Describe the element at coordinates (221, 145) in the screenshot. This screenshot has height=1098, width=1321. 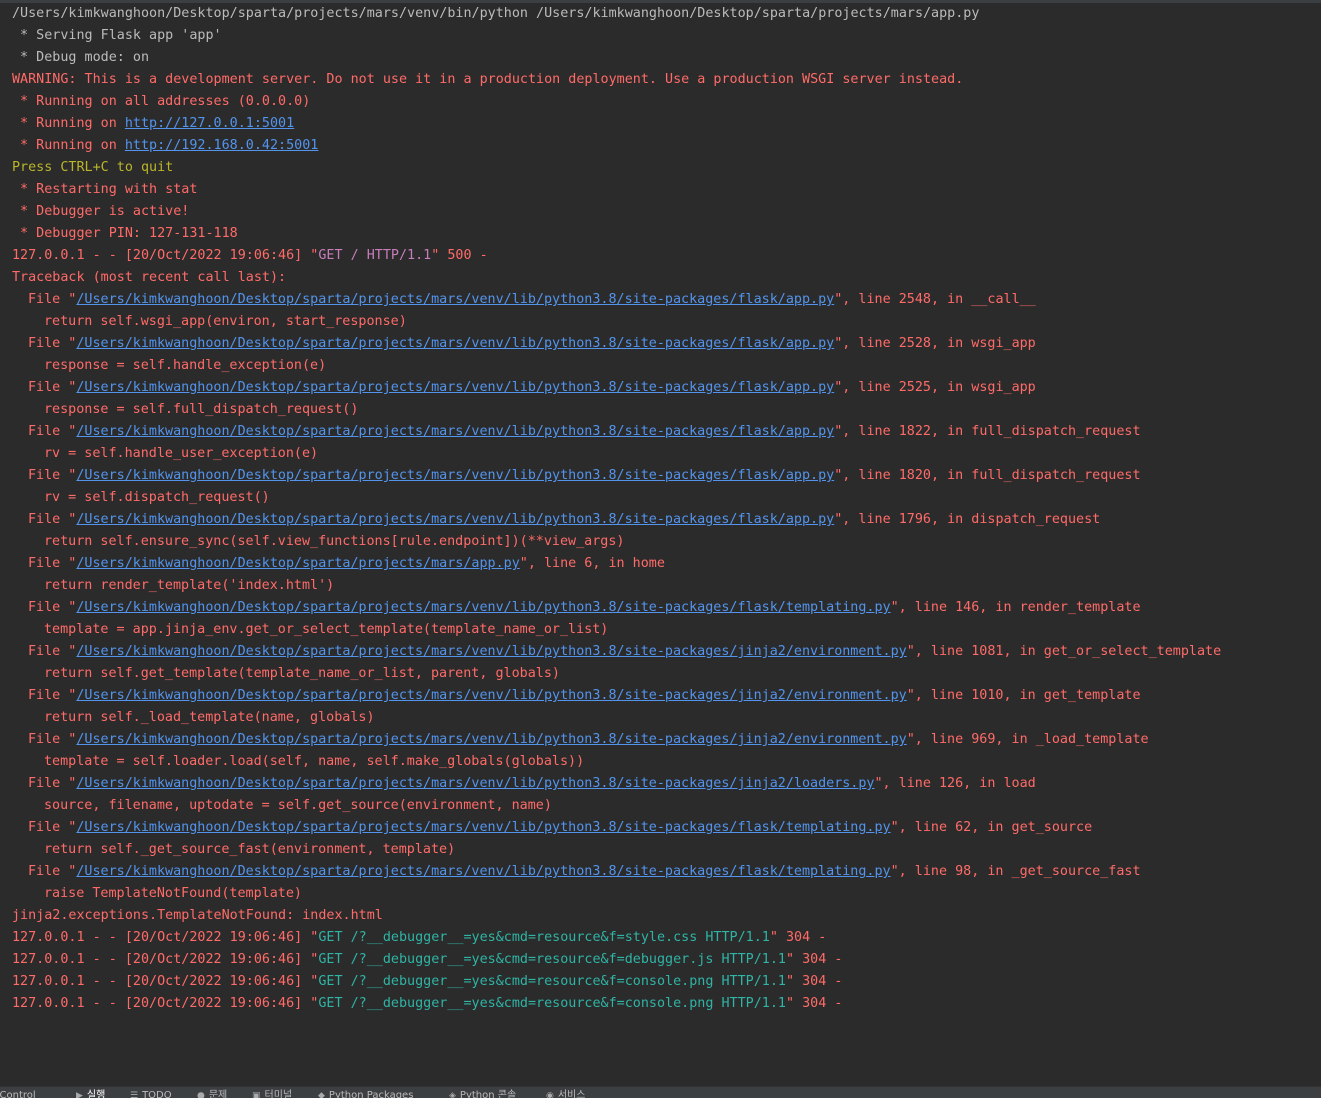
I see `url-lan-link: http://192.168.0.42:5001` at that location.